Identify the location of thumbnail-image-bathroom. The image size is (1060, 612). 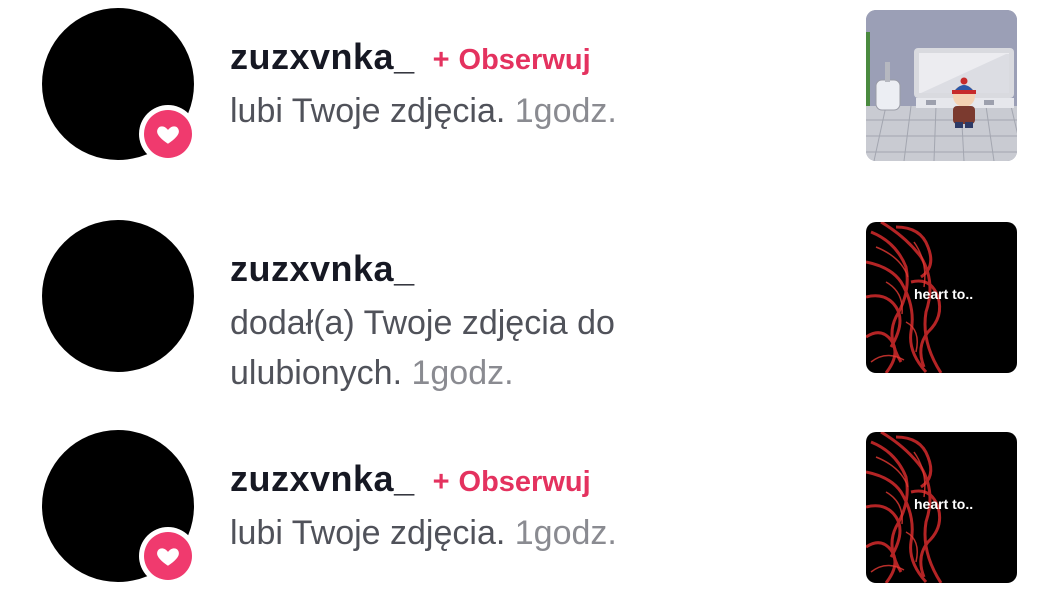
(941, 85).